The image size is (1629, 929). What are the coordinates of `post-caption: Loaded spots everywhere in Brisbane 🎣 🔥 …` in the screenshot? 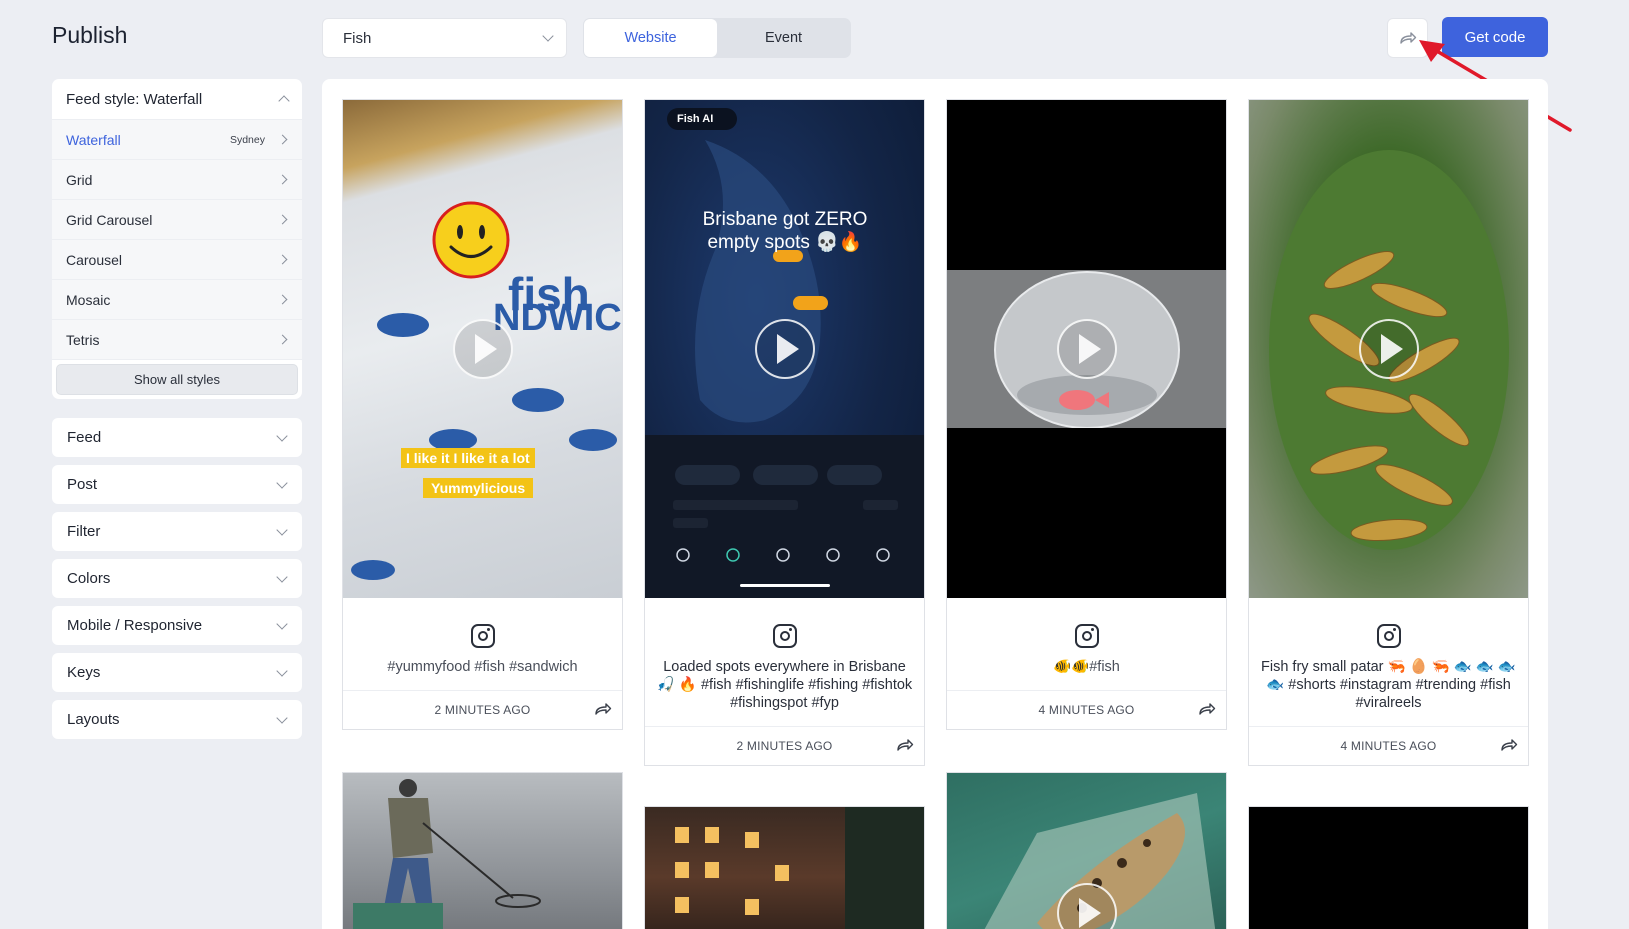 It's located at (784, 685).